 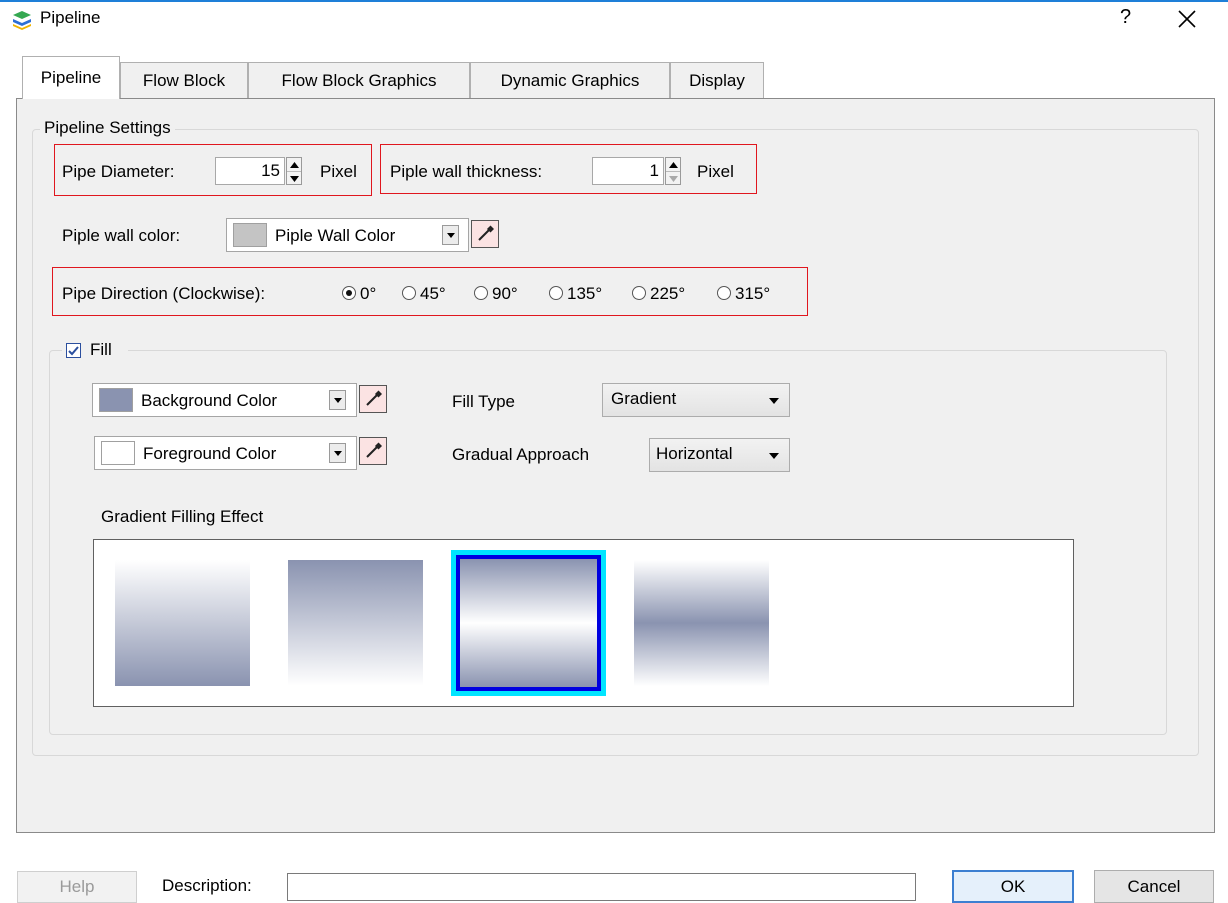 I want to click on tab-dynamic-graphics: Dynamic Graphics, so click(x=570, y=80).